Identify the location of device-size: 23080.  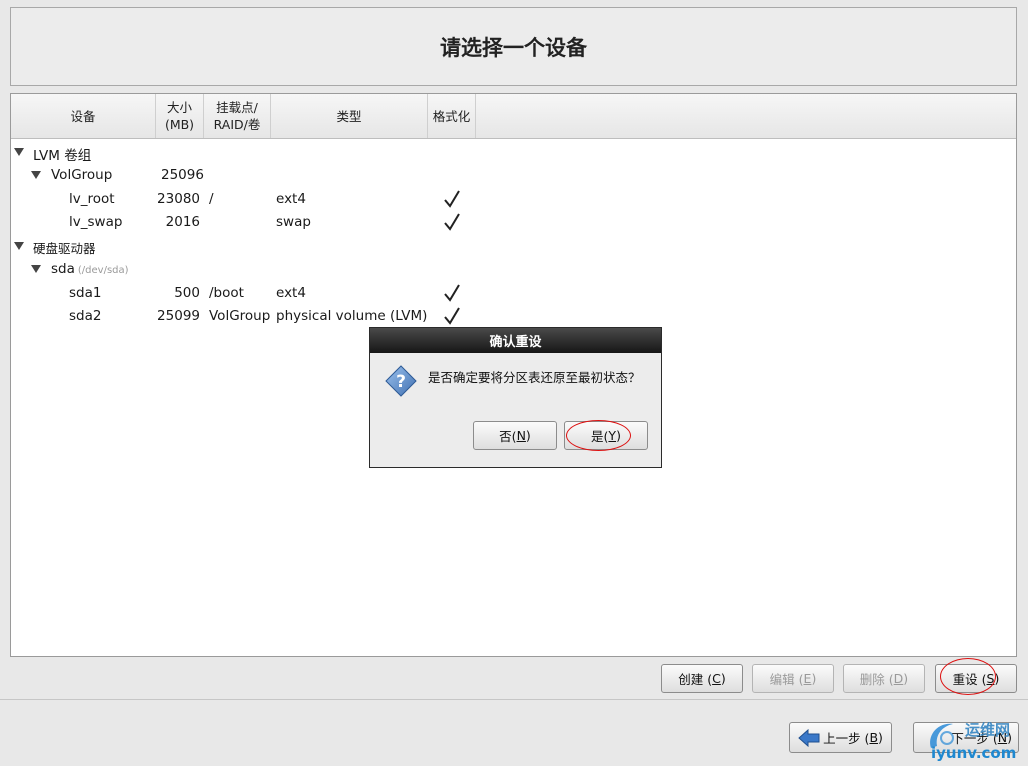
(178, 199).